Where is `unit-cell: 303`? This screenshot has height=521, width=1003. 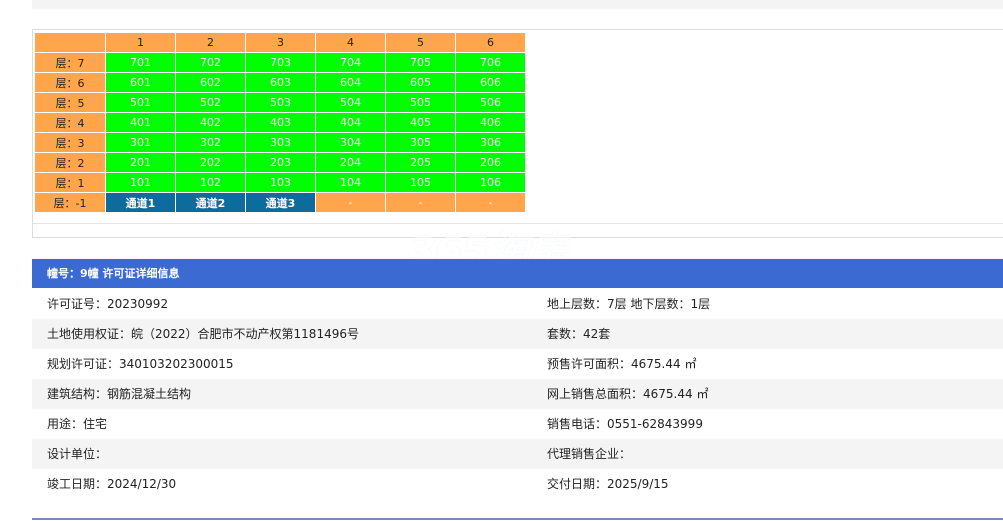
unit-cell: 303 is located at coordinates (280, 142).